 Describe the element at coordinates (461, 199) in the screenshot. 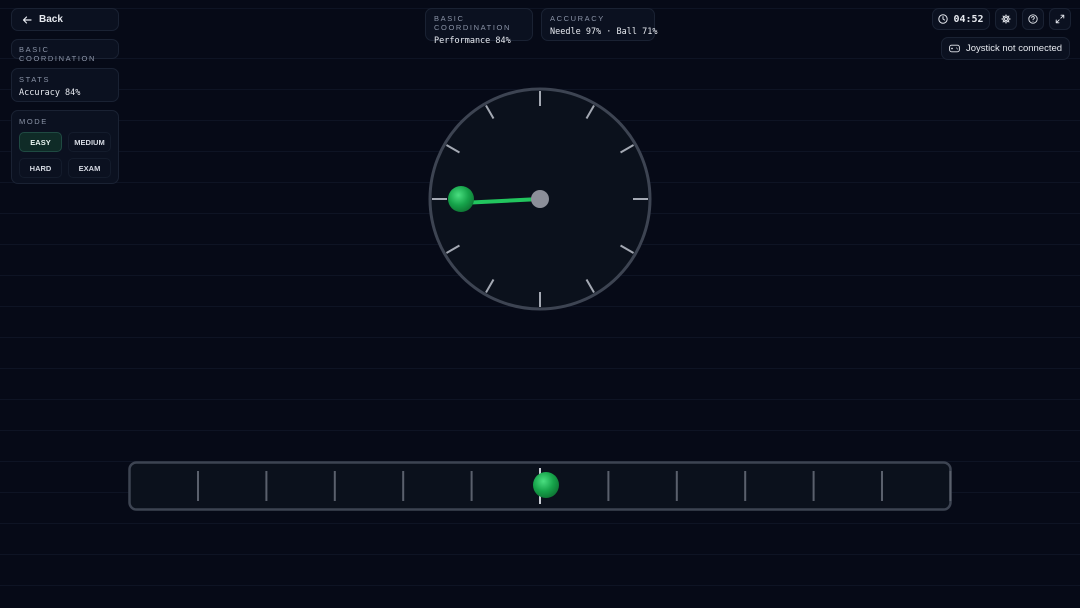

I see `dial-ball` at that location.